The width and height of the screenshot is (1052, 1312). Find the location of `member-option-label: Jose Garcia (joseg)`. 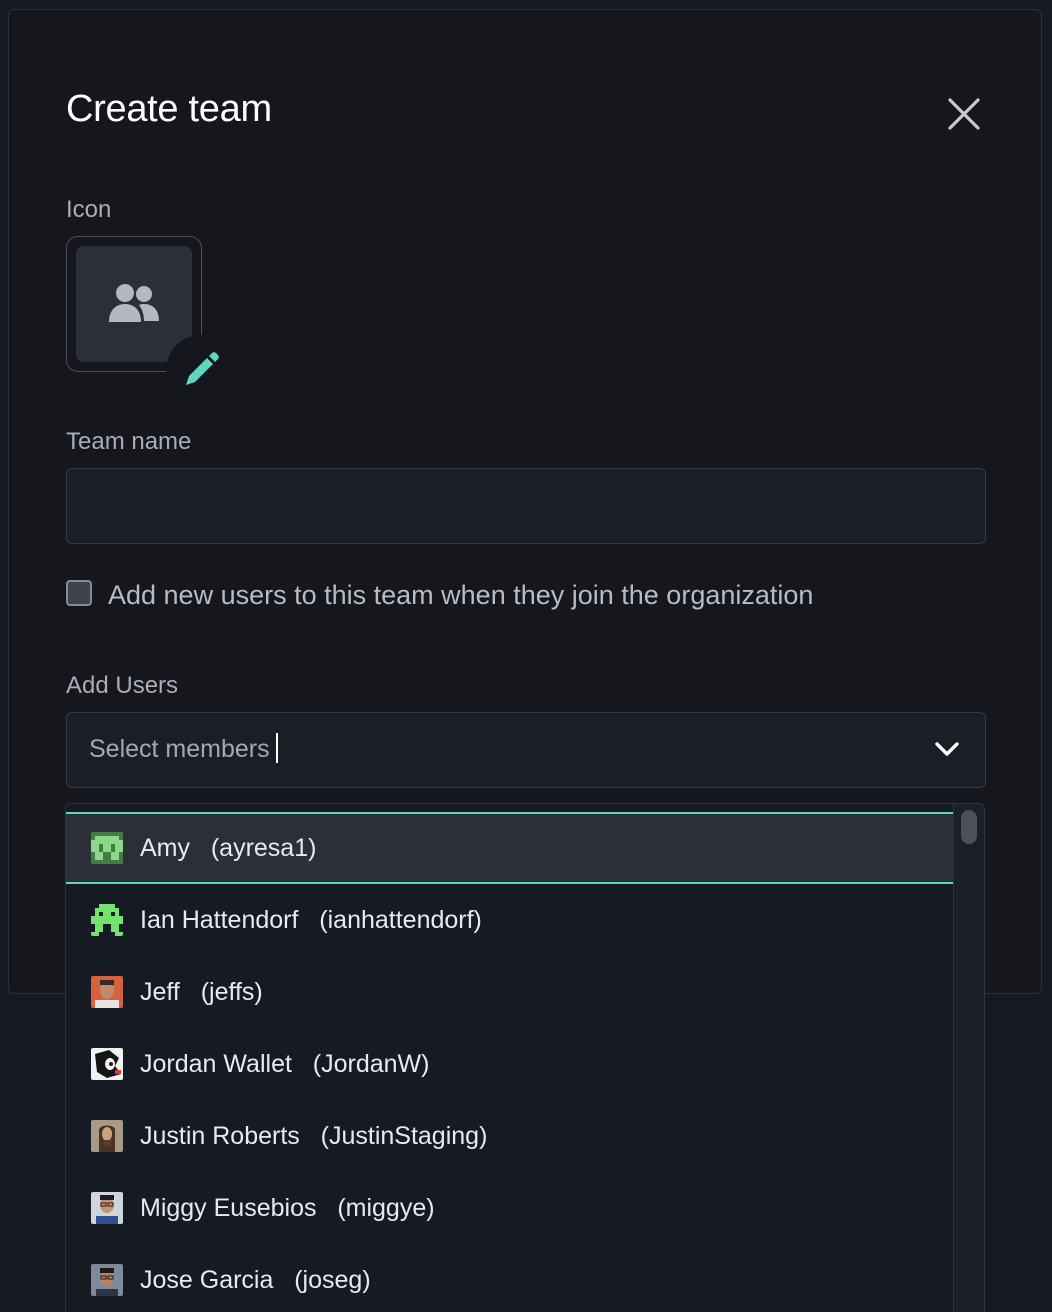

member-option-label: Jose Garcia (joseg) is located at coordinates (255, 1279).